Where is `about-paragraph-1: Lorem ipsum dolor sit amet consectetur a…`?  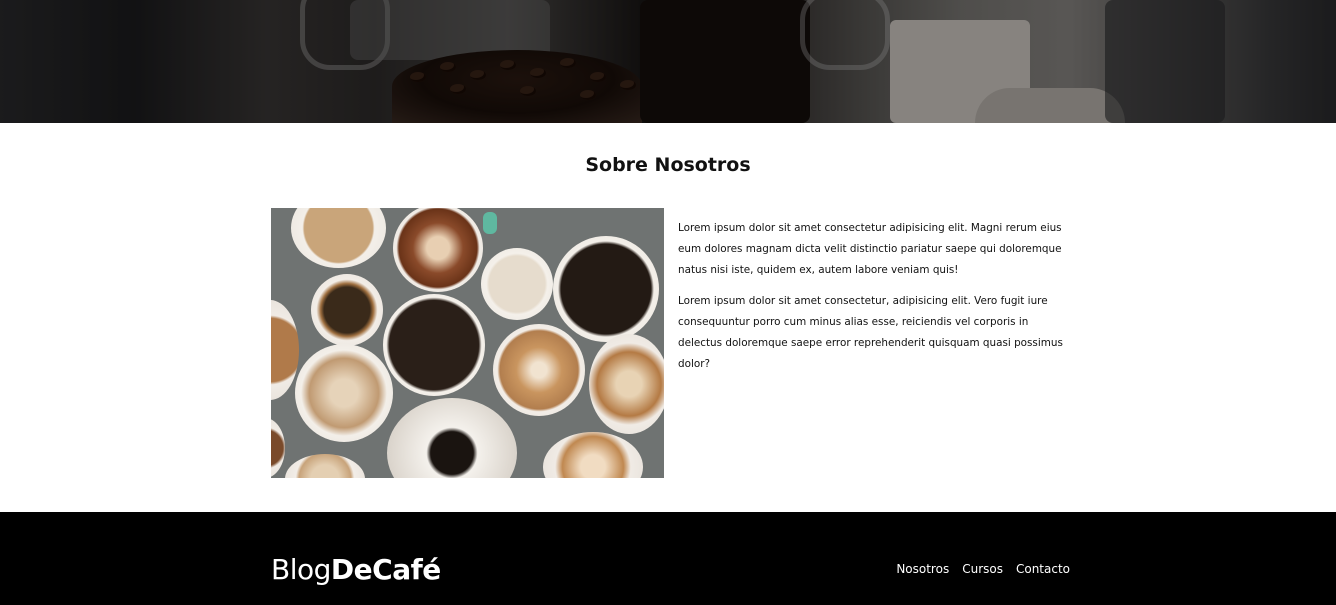 about-paragraph-1: Lorem ipsum dolor sit amet consectetur a… is located at coordinates (870, 249).